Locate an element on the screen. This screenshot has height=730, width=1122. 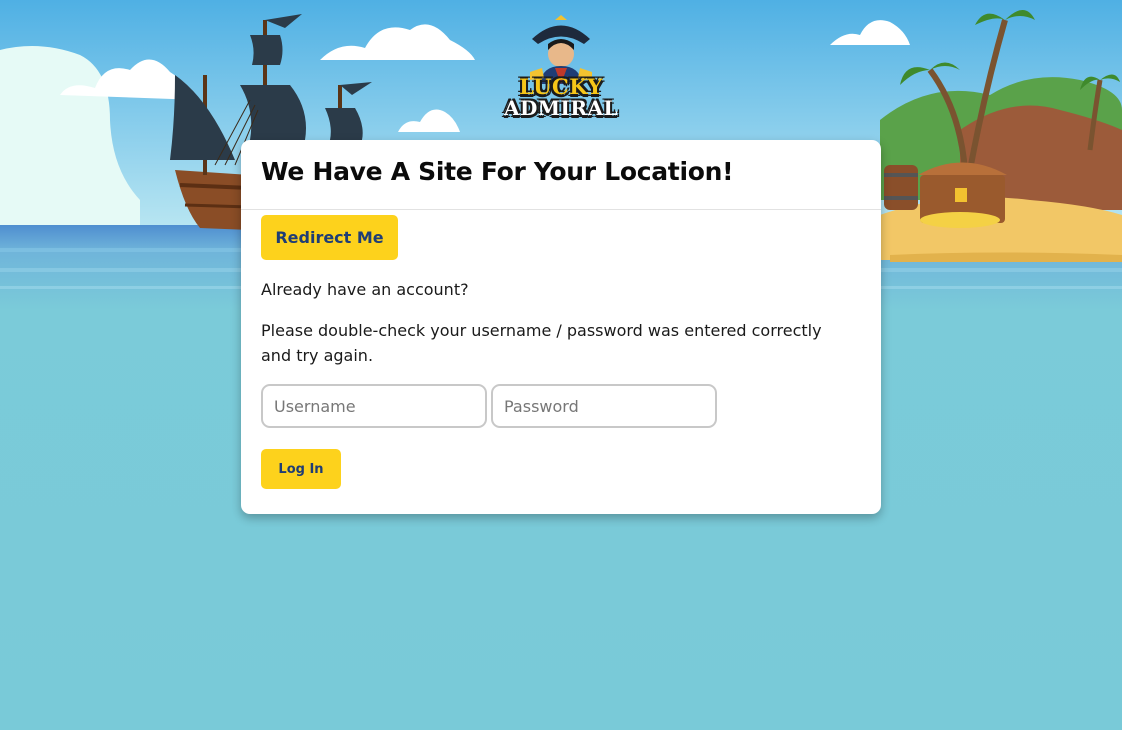
account-prompt: Already have an account? is located at coordinates (365, 289).